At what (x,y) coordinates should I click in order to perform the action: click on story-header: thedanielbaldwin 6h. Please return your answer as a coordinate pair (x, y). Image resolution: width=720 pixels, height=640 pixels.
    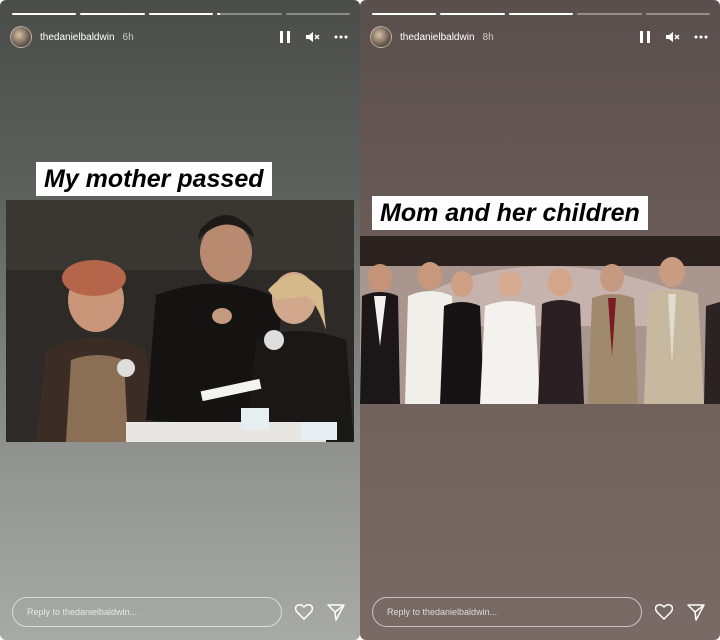
    Looking at the image, I should click on (179, 37).